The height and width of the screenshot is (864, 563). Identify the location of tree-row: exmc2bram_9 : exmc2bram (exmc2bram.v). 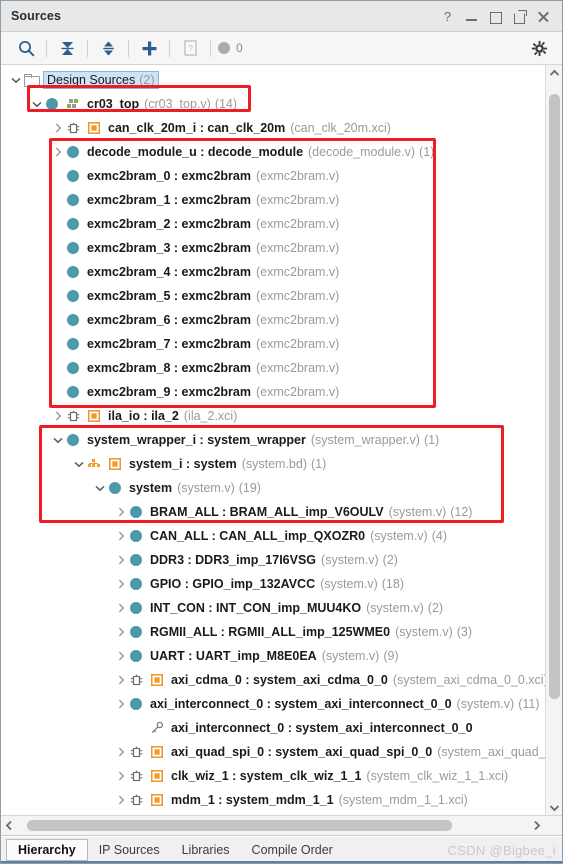
(273, 392).